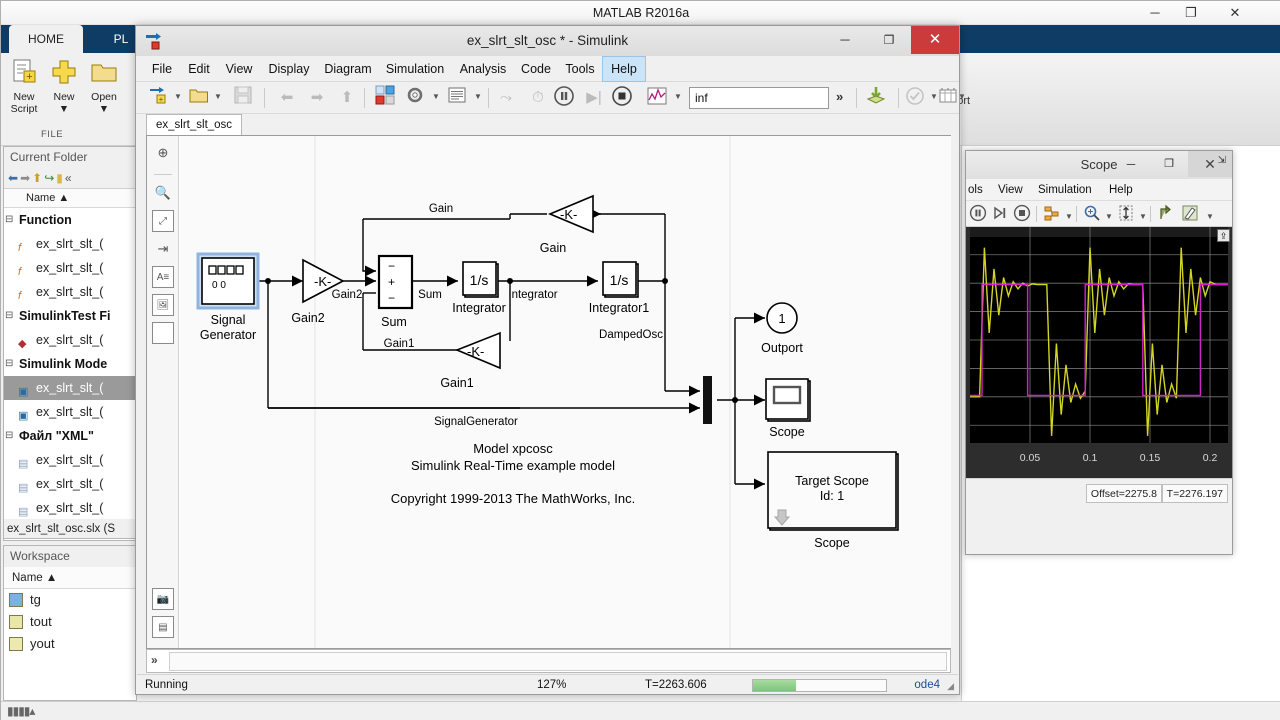 The height and width of the screenshot is (720, 1280). I want to click on workspace-column-header: Name ▲, so click(71, 578).